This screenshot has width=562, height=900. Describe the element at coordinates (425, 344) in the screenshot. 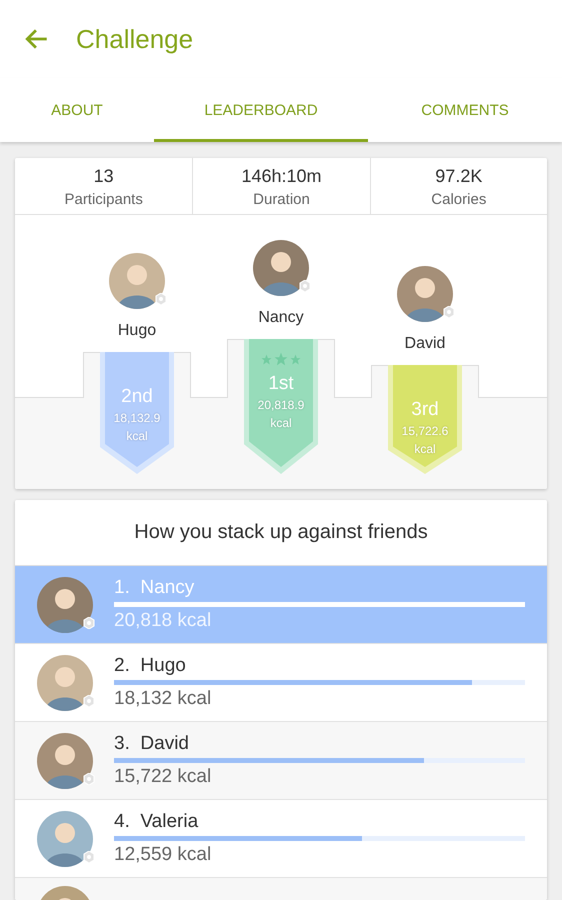

I see `participant-name: David` at that location.